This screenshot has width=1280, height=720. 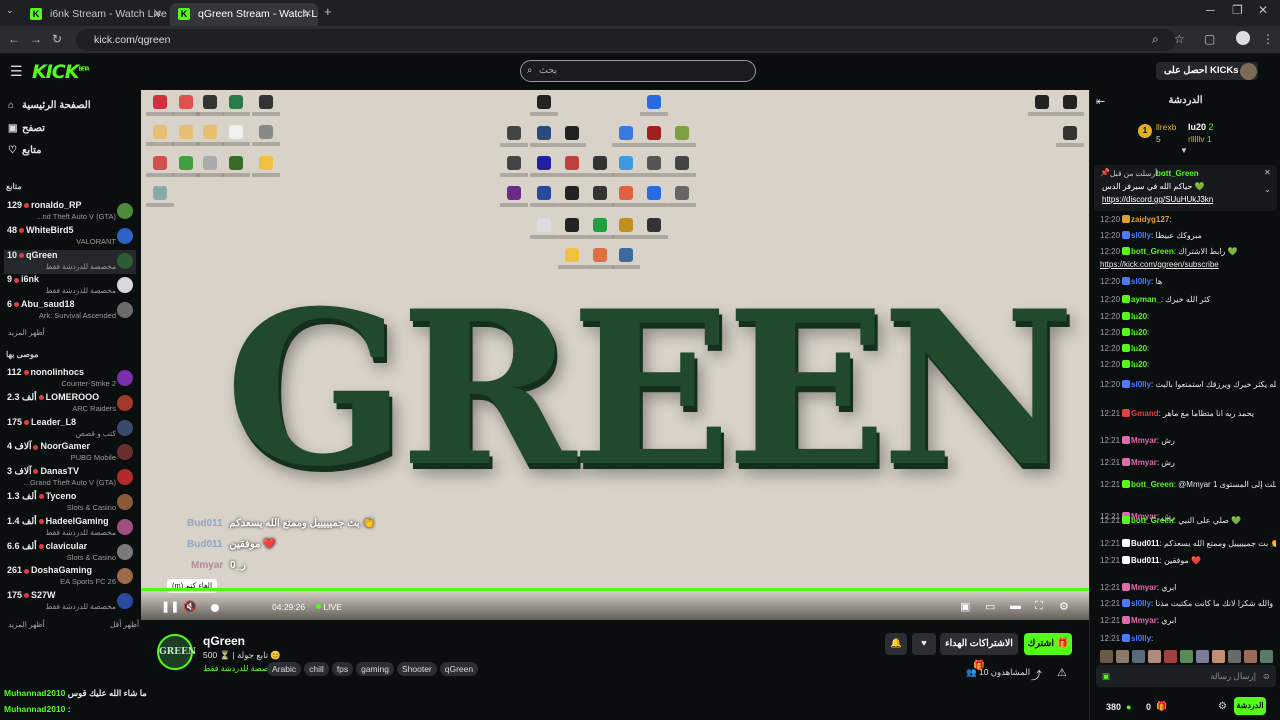 What do you see at coordinates (1015, 606) in the screenshot?
I see `miniplayer-icon: ▬` at bounding box center [1015, 606].